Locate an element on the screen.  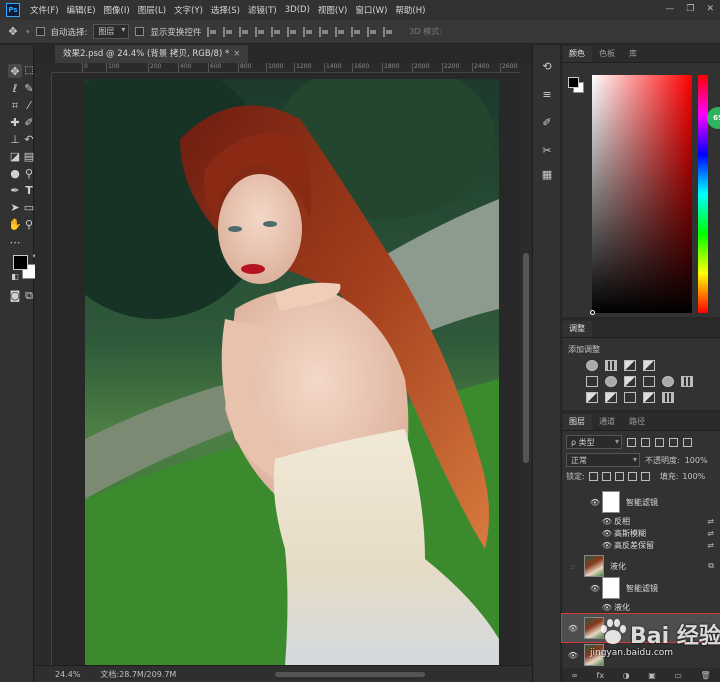
document-tab: 效果2.psd @ 24.4% (背景 拷贝, RGB/8) * × is located at coordinates (152, 54).